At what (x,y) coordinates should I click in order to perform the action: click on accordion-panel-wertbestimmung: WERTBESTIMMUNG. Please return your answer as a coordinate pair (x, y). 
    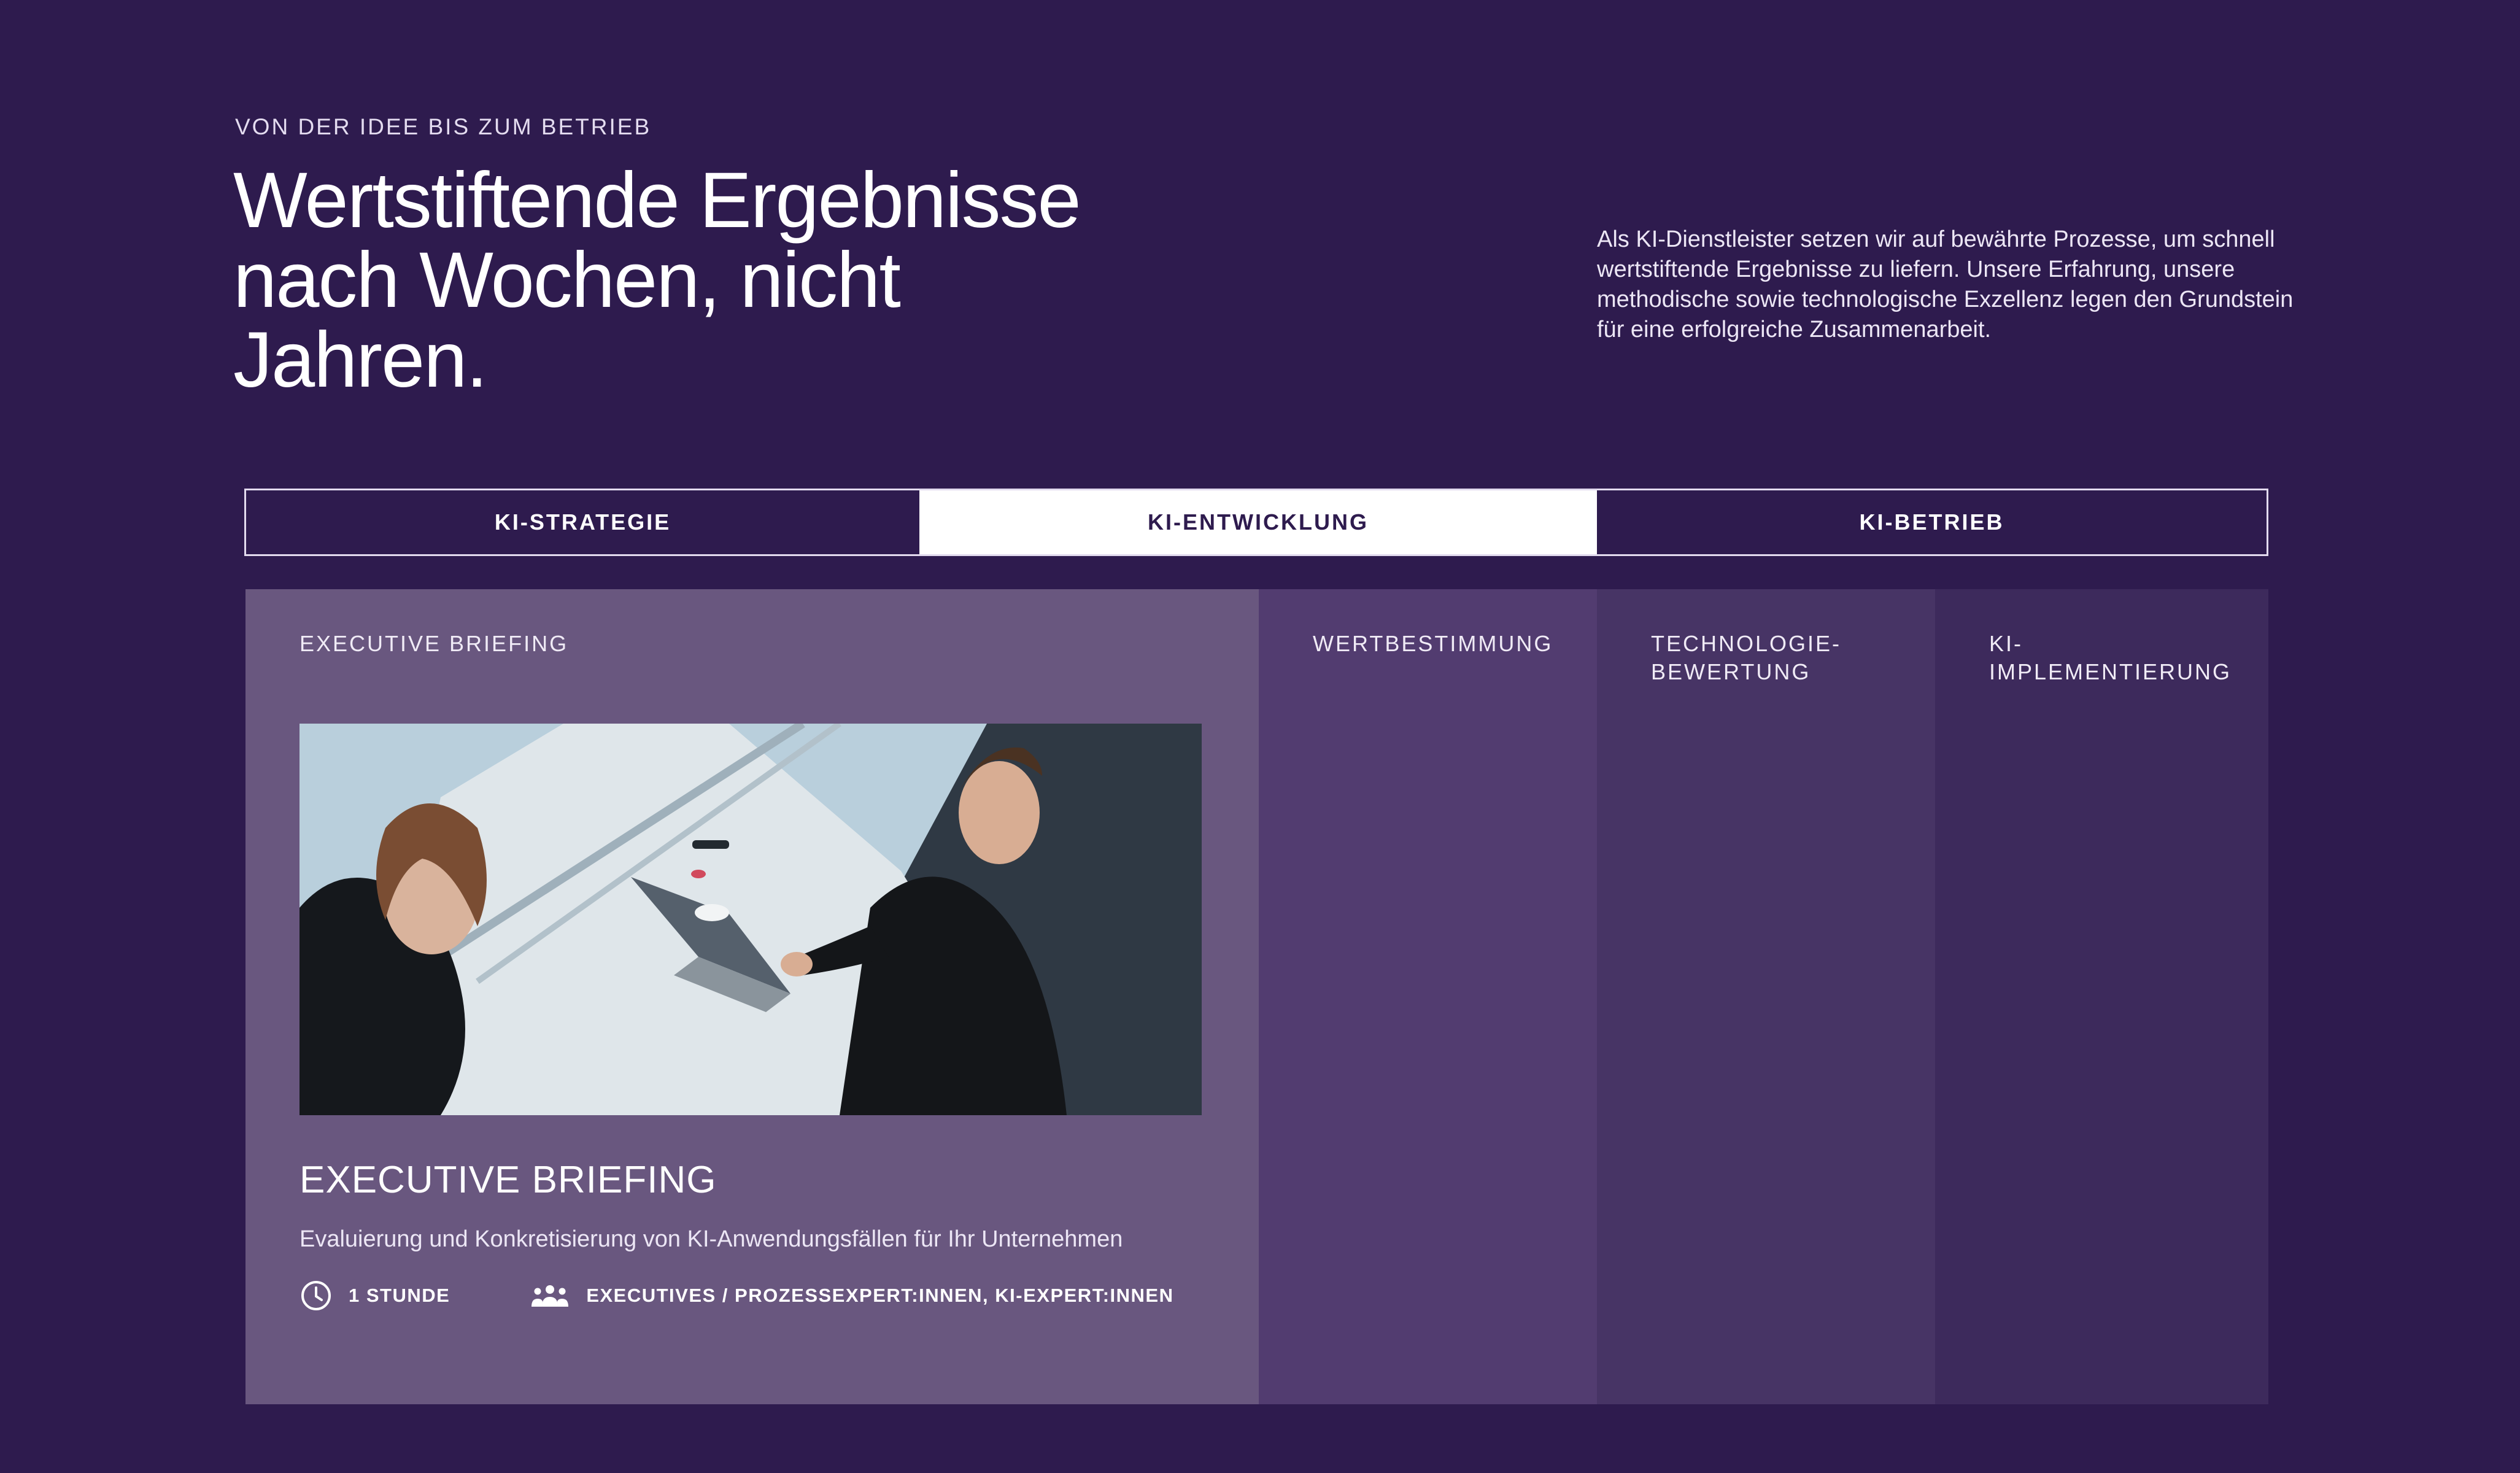
    Looking at the image, I should click on (1428, 997).